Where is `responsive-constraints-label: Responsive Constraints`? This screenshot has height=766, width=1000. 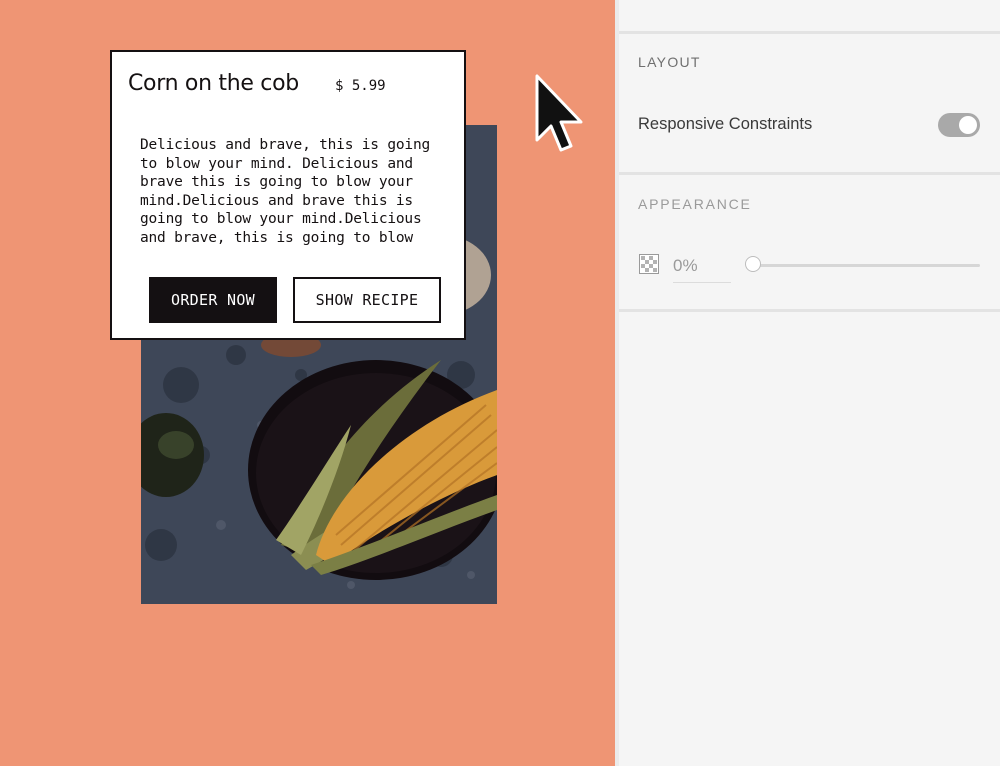 responsive-constraints-label: Responsive Constraints is located at coordinates (725, 124).